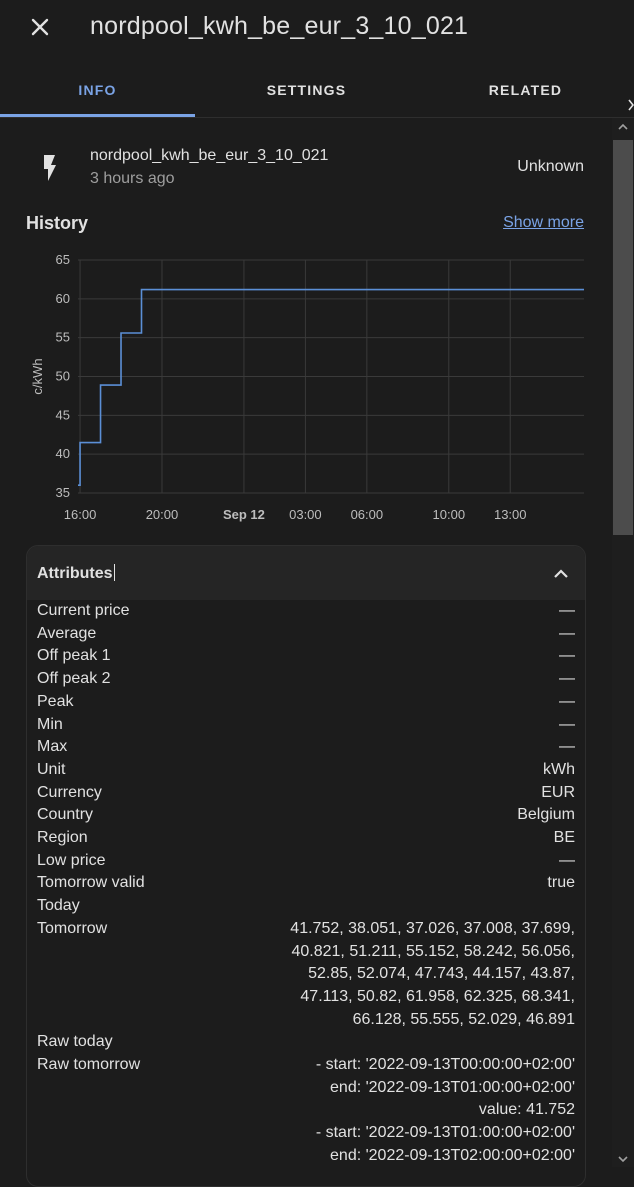 This screenshot has width=634, height=1187. I want to click on show-more-link: Show more, so click(543, 223).